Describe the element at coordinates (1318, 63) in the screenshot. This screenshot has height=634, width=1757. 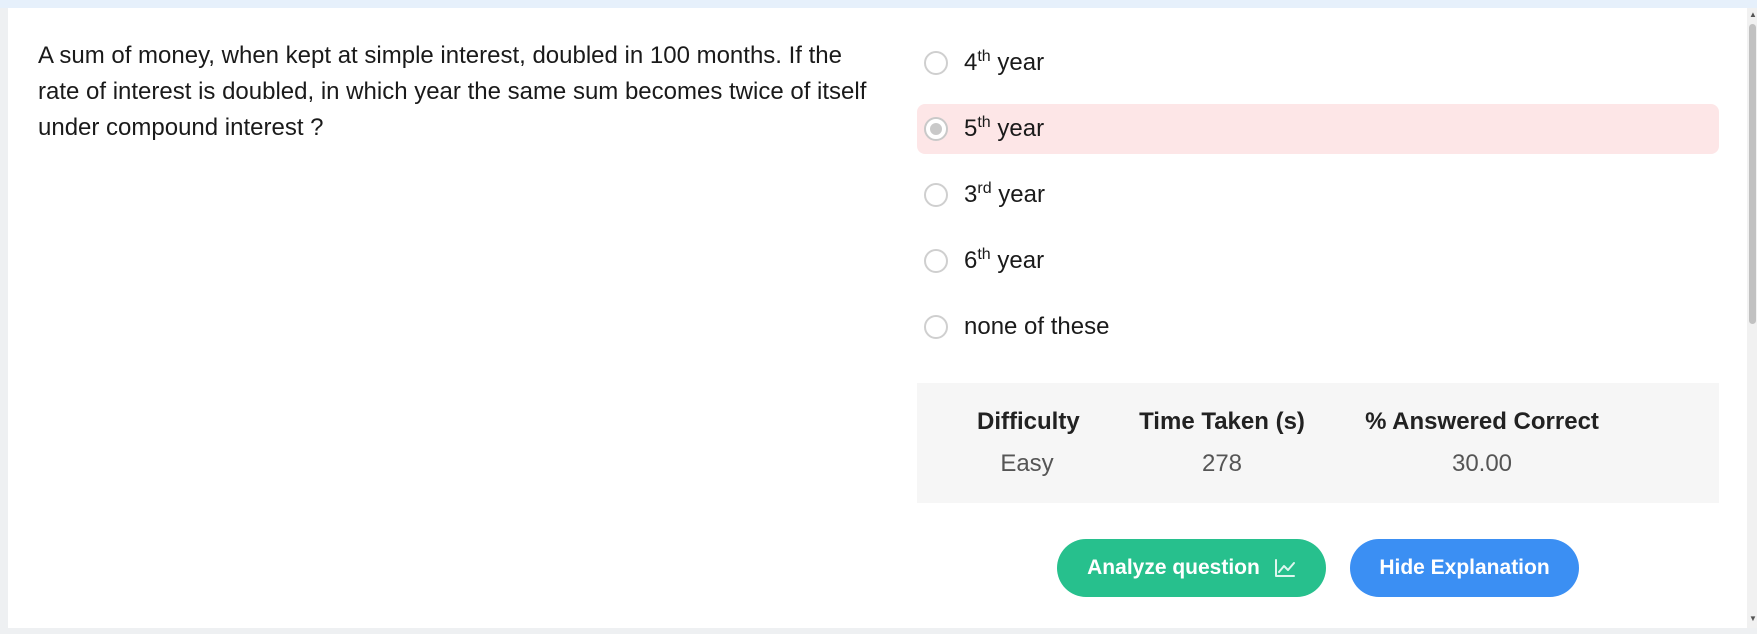
I see `option-1: 4th year` at that location.